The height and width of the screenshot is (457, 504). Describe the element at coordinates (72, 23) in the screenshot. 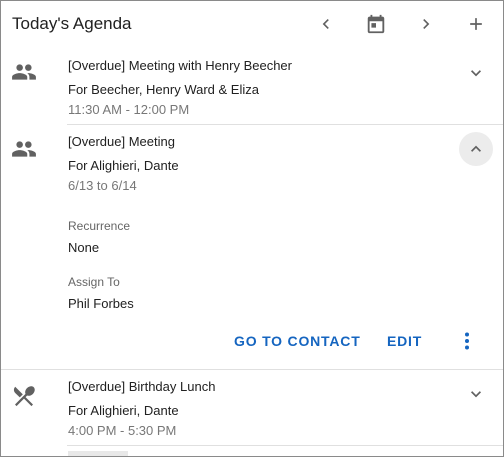

I see `page-title: Today's Agenda` at that location.